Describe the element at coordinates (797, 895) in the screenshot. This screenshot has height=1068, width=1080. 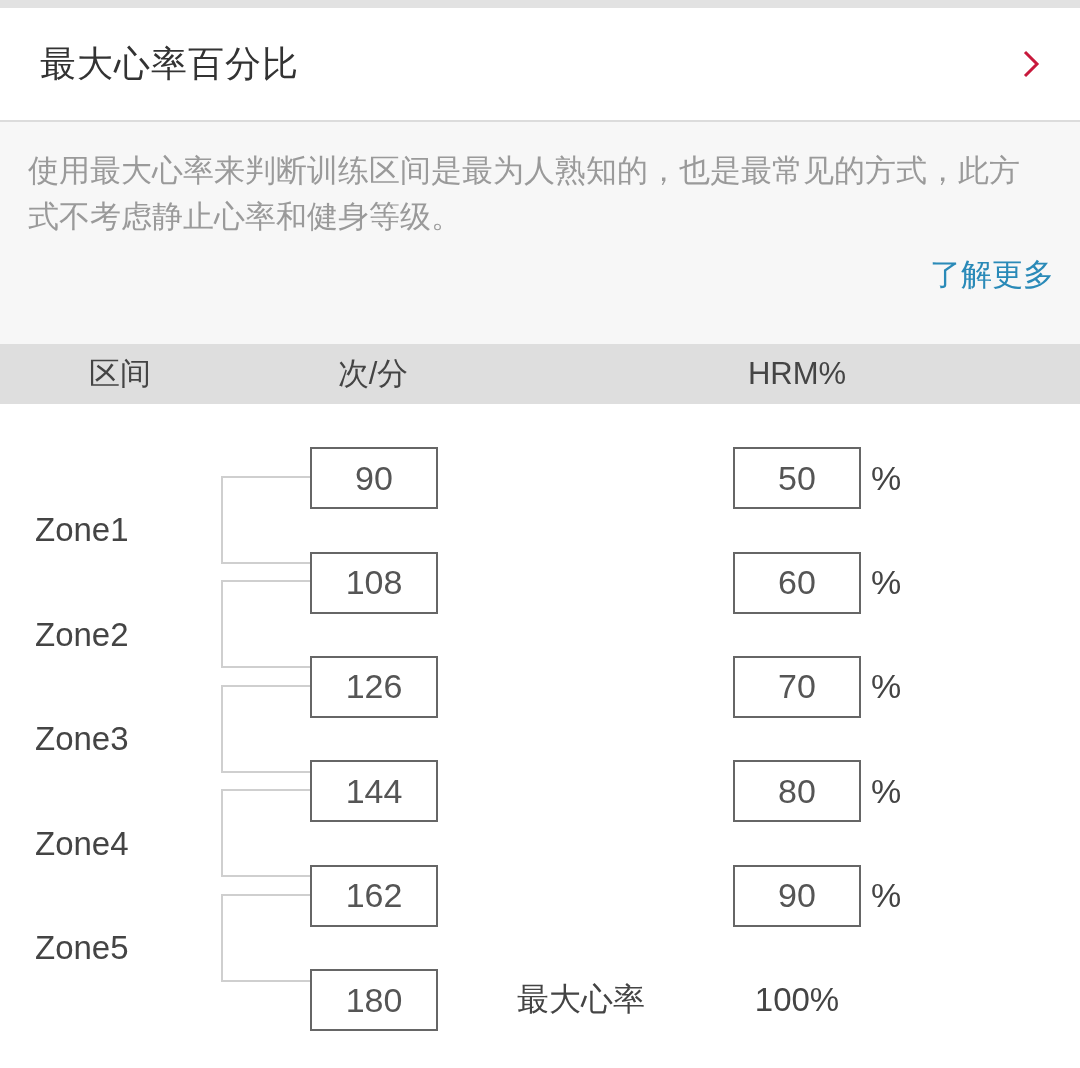
I see `hrm-field: 90` at that location.